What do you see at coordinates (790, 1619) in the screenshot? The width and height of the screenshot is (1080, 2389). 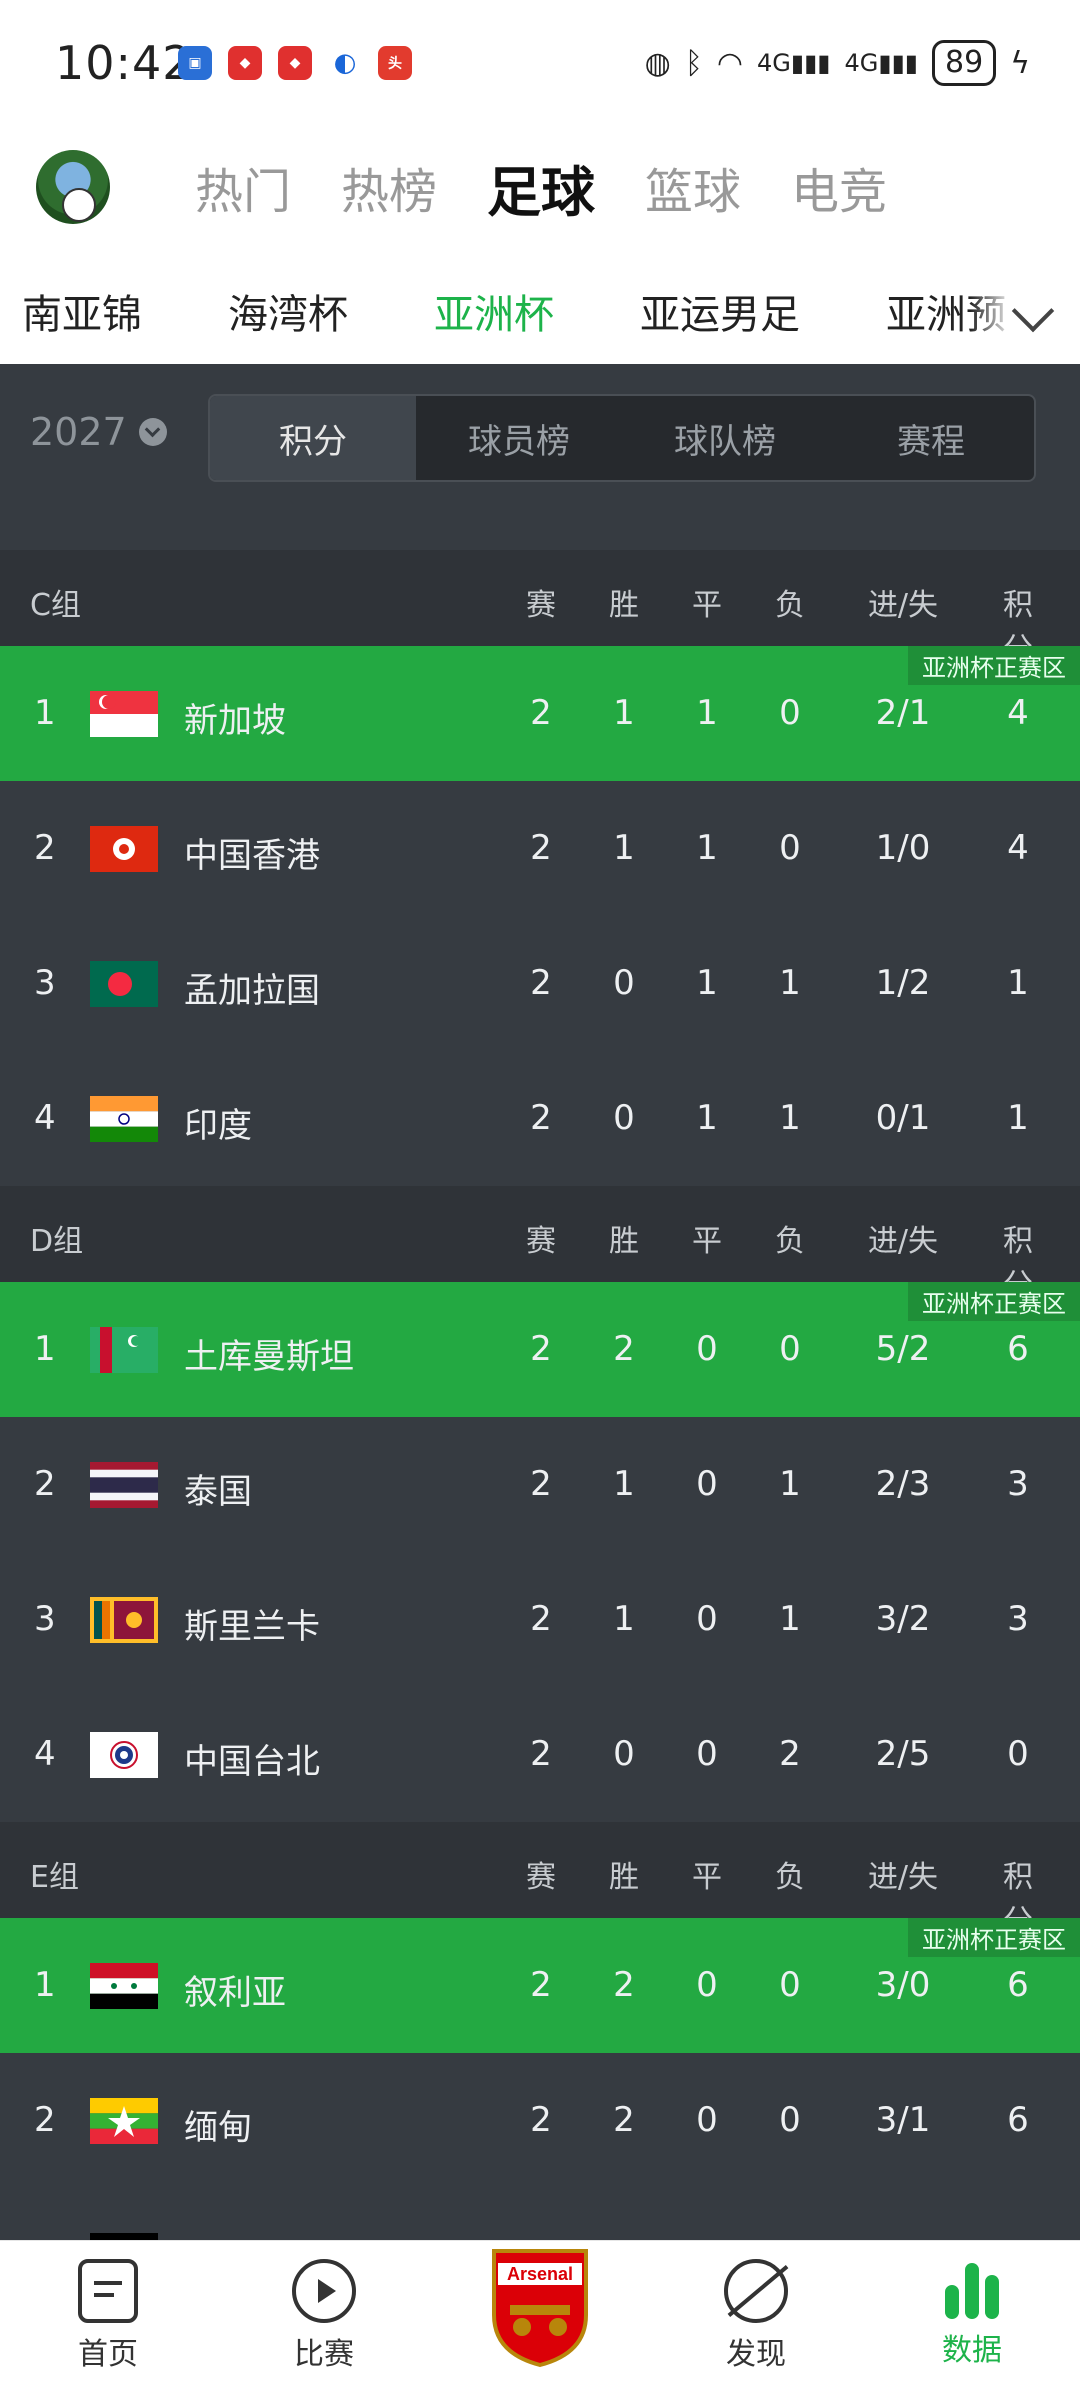 I see `lost: 1` at bounding box center [790, 1619].